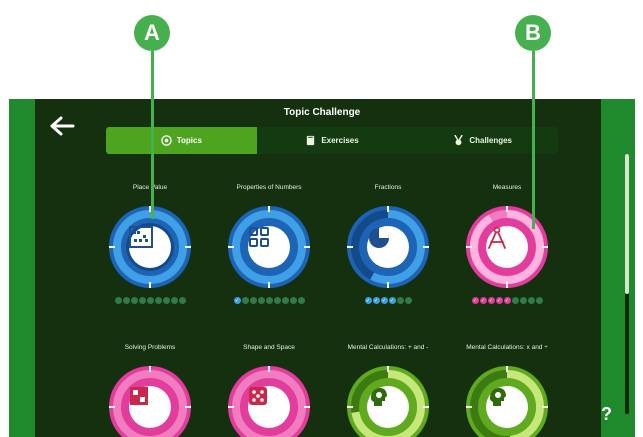  Describe the element at coordinates (491, 140) in the screenshot. I see `tab-challenges-label: Challenges` at that location.